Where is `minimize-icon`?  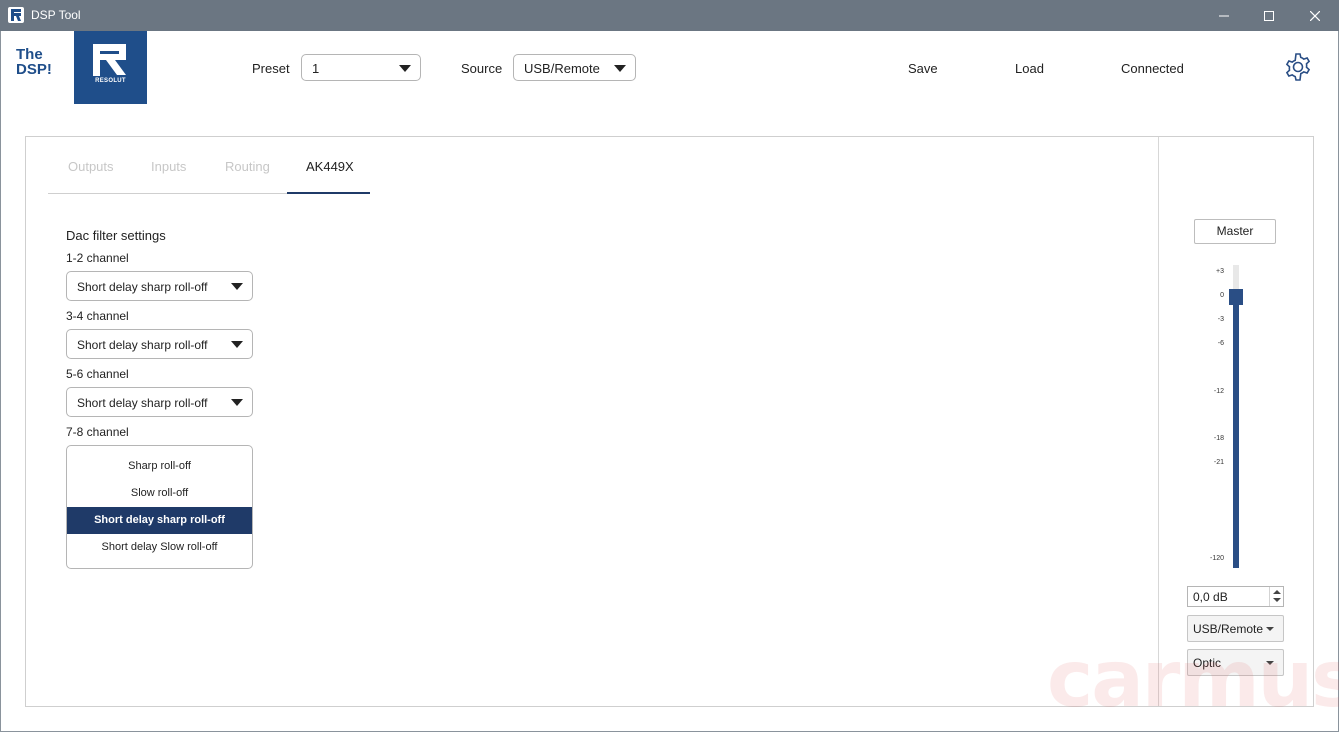
minimize-icon is located at coordinates (1224, 15).